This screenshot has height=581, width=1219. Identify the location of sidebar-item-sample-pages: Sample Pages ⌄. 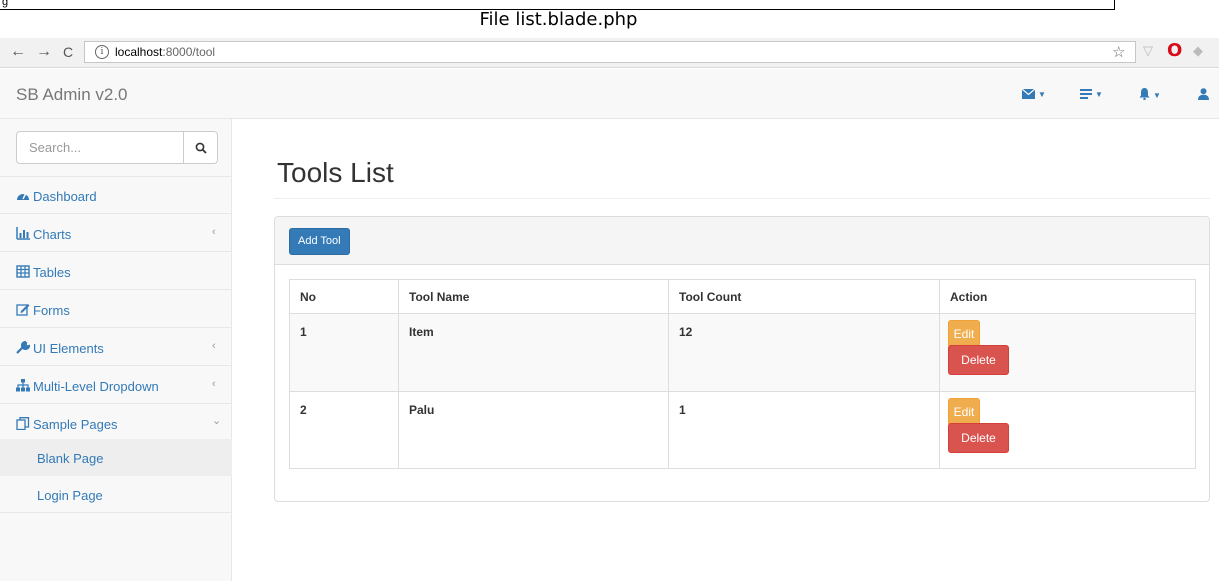
(116, 423).